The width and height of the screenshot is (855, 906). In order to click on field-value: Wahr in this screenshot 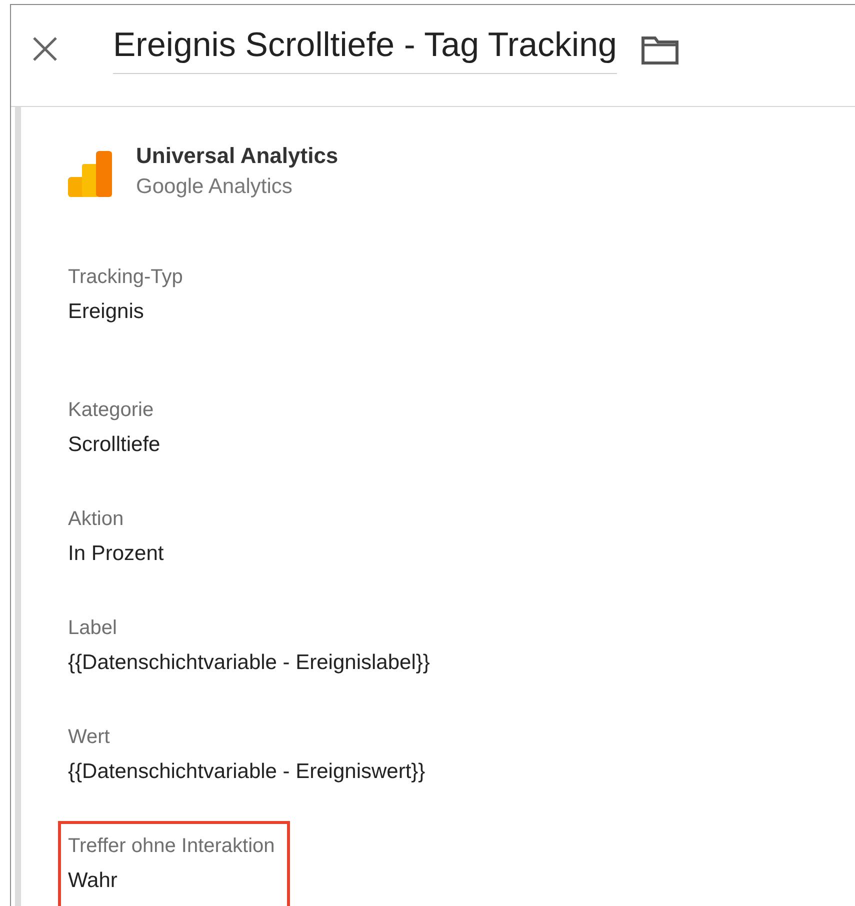, I will do `click(93, 881)`.